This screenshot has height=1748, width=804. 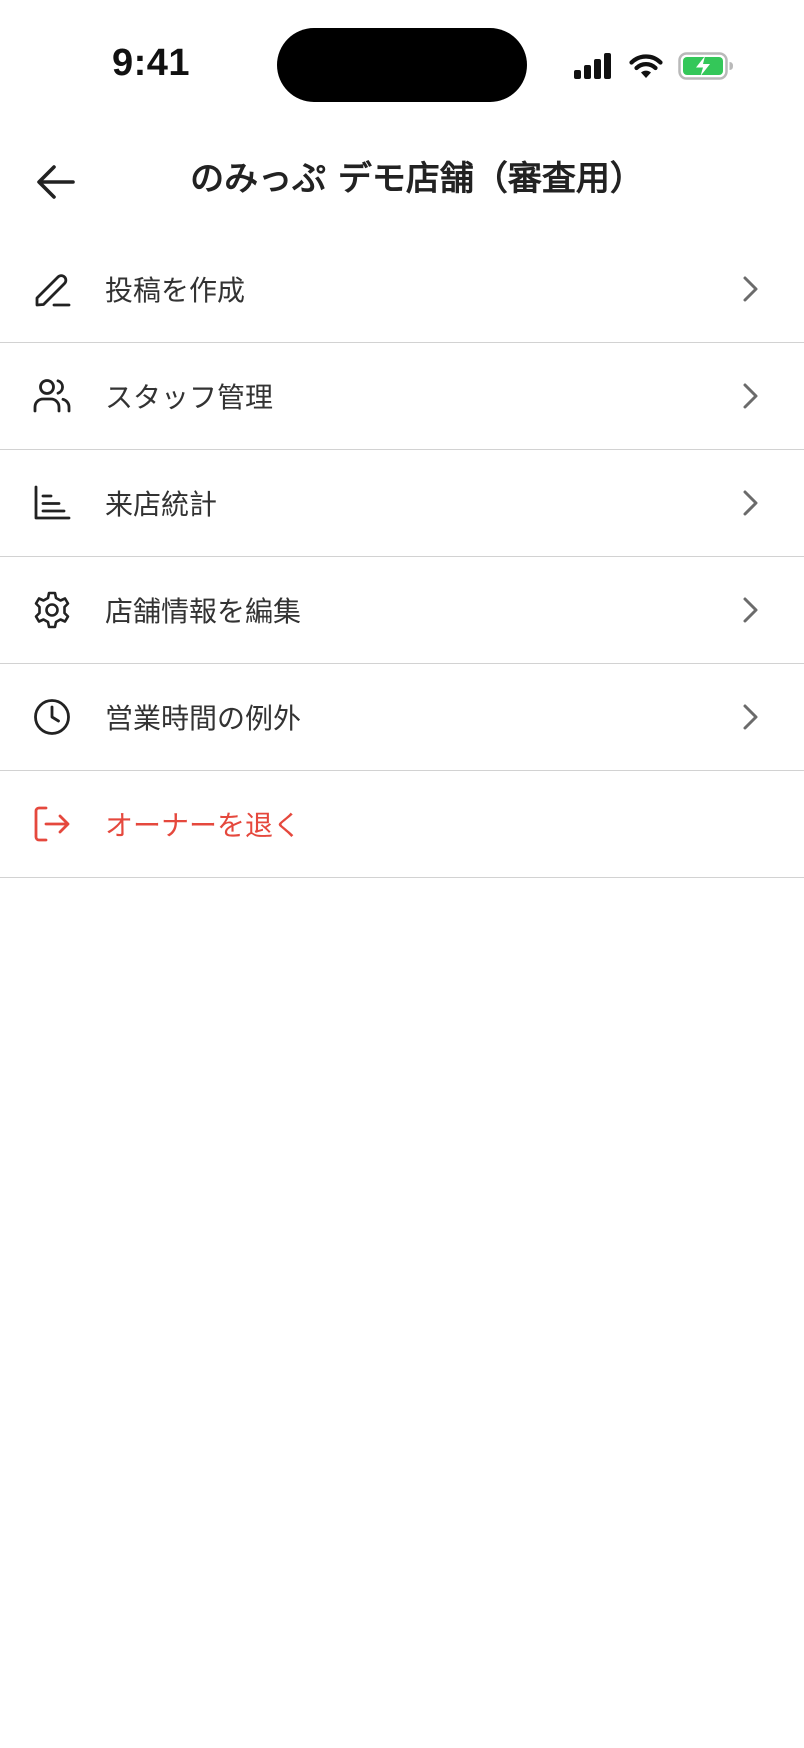 What do you see at coordinates (151, 63) in the screenshot?
I see `status-time: 9:41` at bounding box center [151, 63].